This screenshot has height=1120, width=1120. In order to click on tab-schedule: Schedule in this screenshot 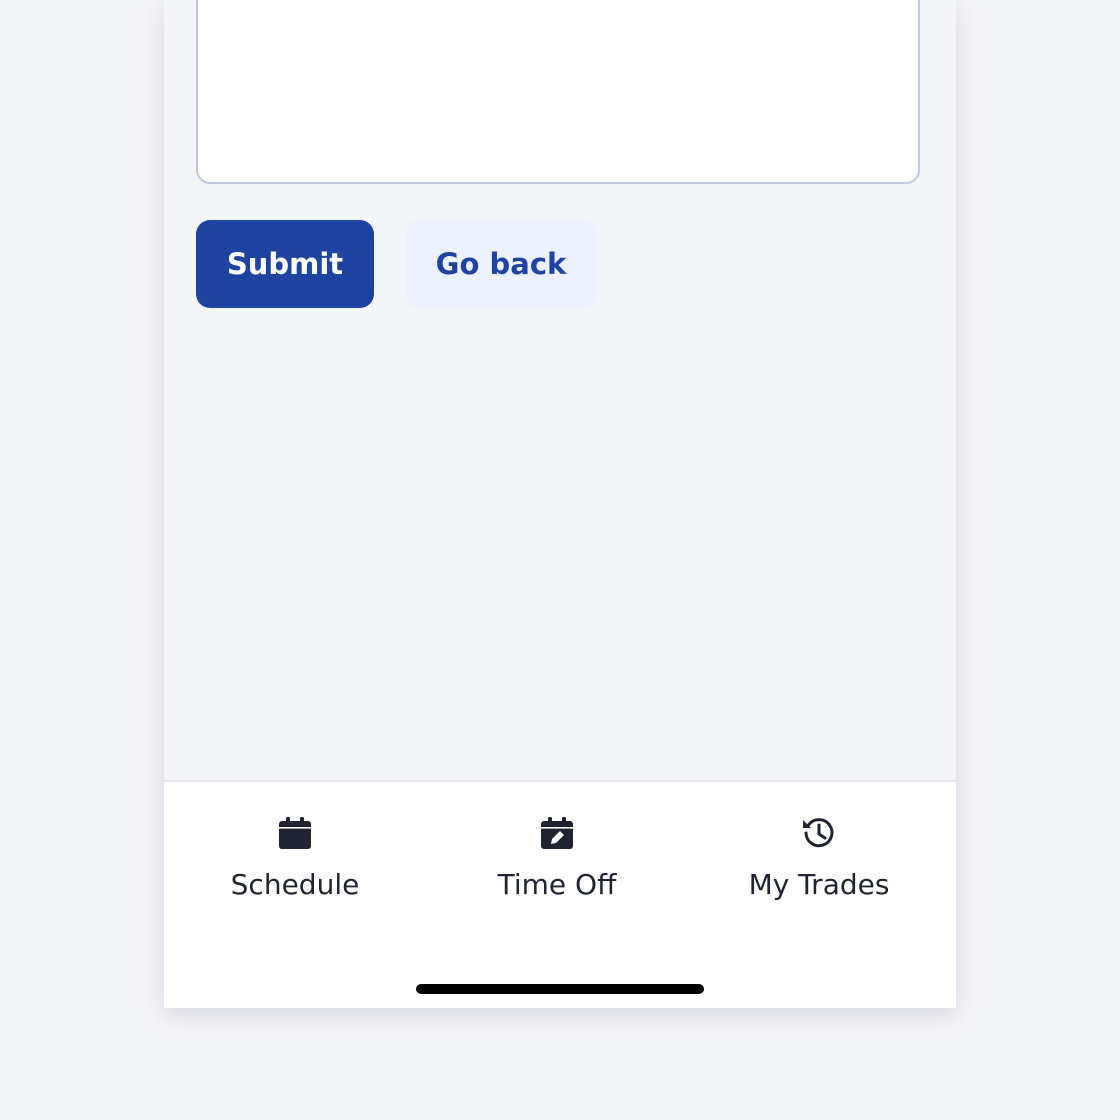, I will do `click(295, 864)`.